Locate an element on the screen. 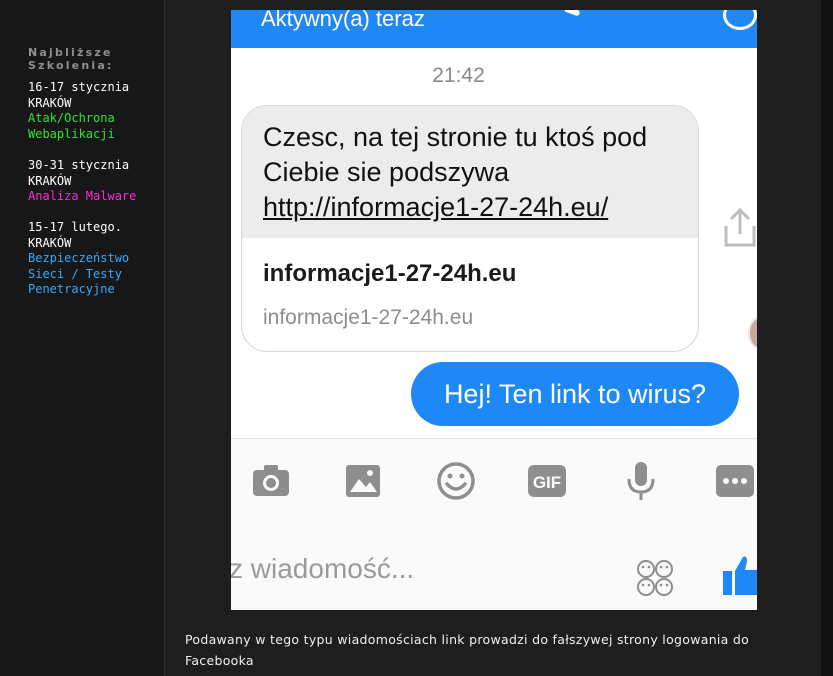 The height and width of the screenshot is (676, 833). avatar is located at coordinates (752, 333).